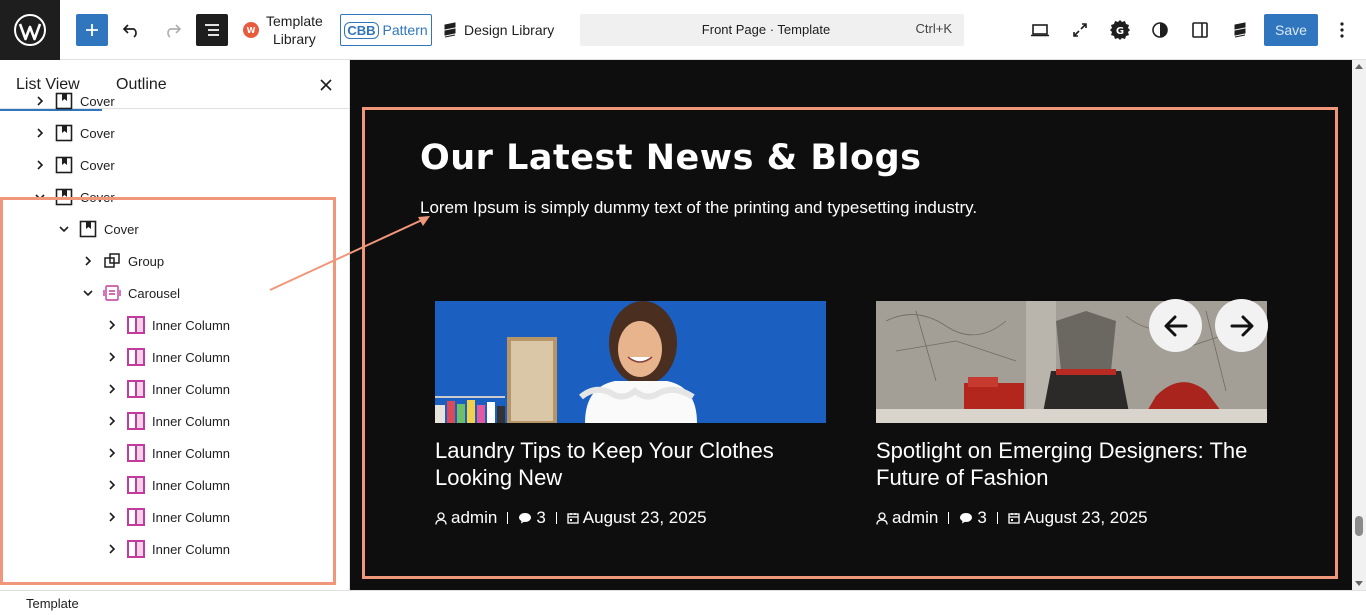 This screenshot has width=1366, height=615. I want to click on cbb-pattern-button: CBB Pattern, so click(386, 30).